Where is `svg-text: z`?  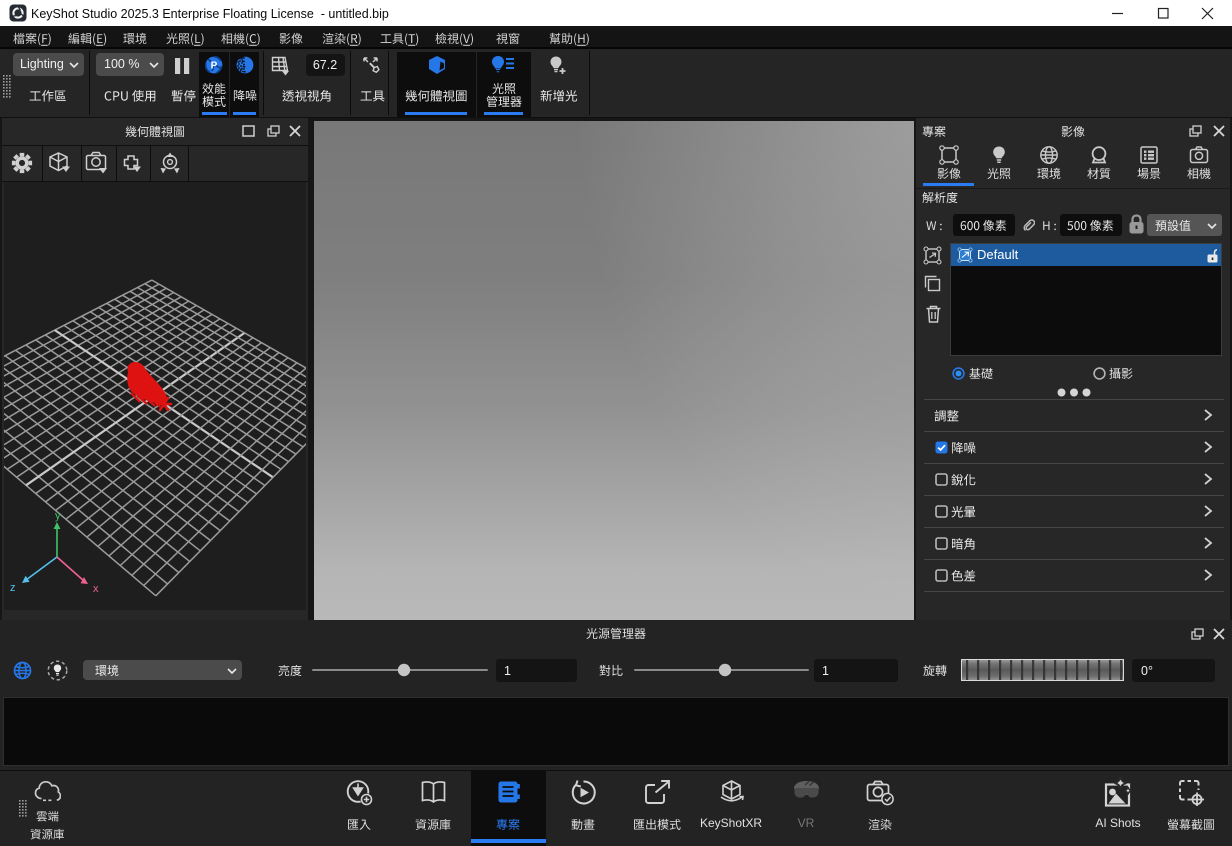 svg-text: z is located at coordinates (13, 588).